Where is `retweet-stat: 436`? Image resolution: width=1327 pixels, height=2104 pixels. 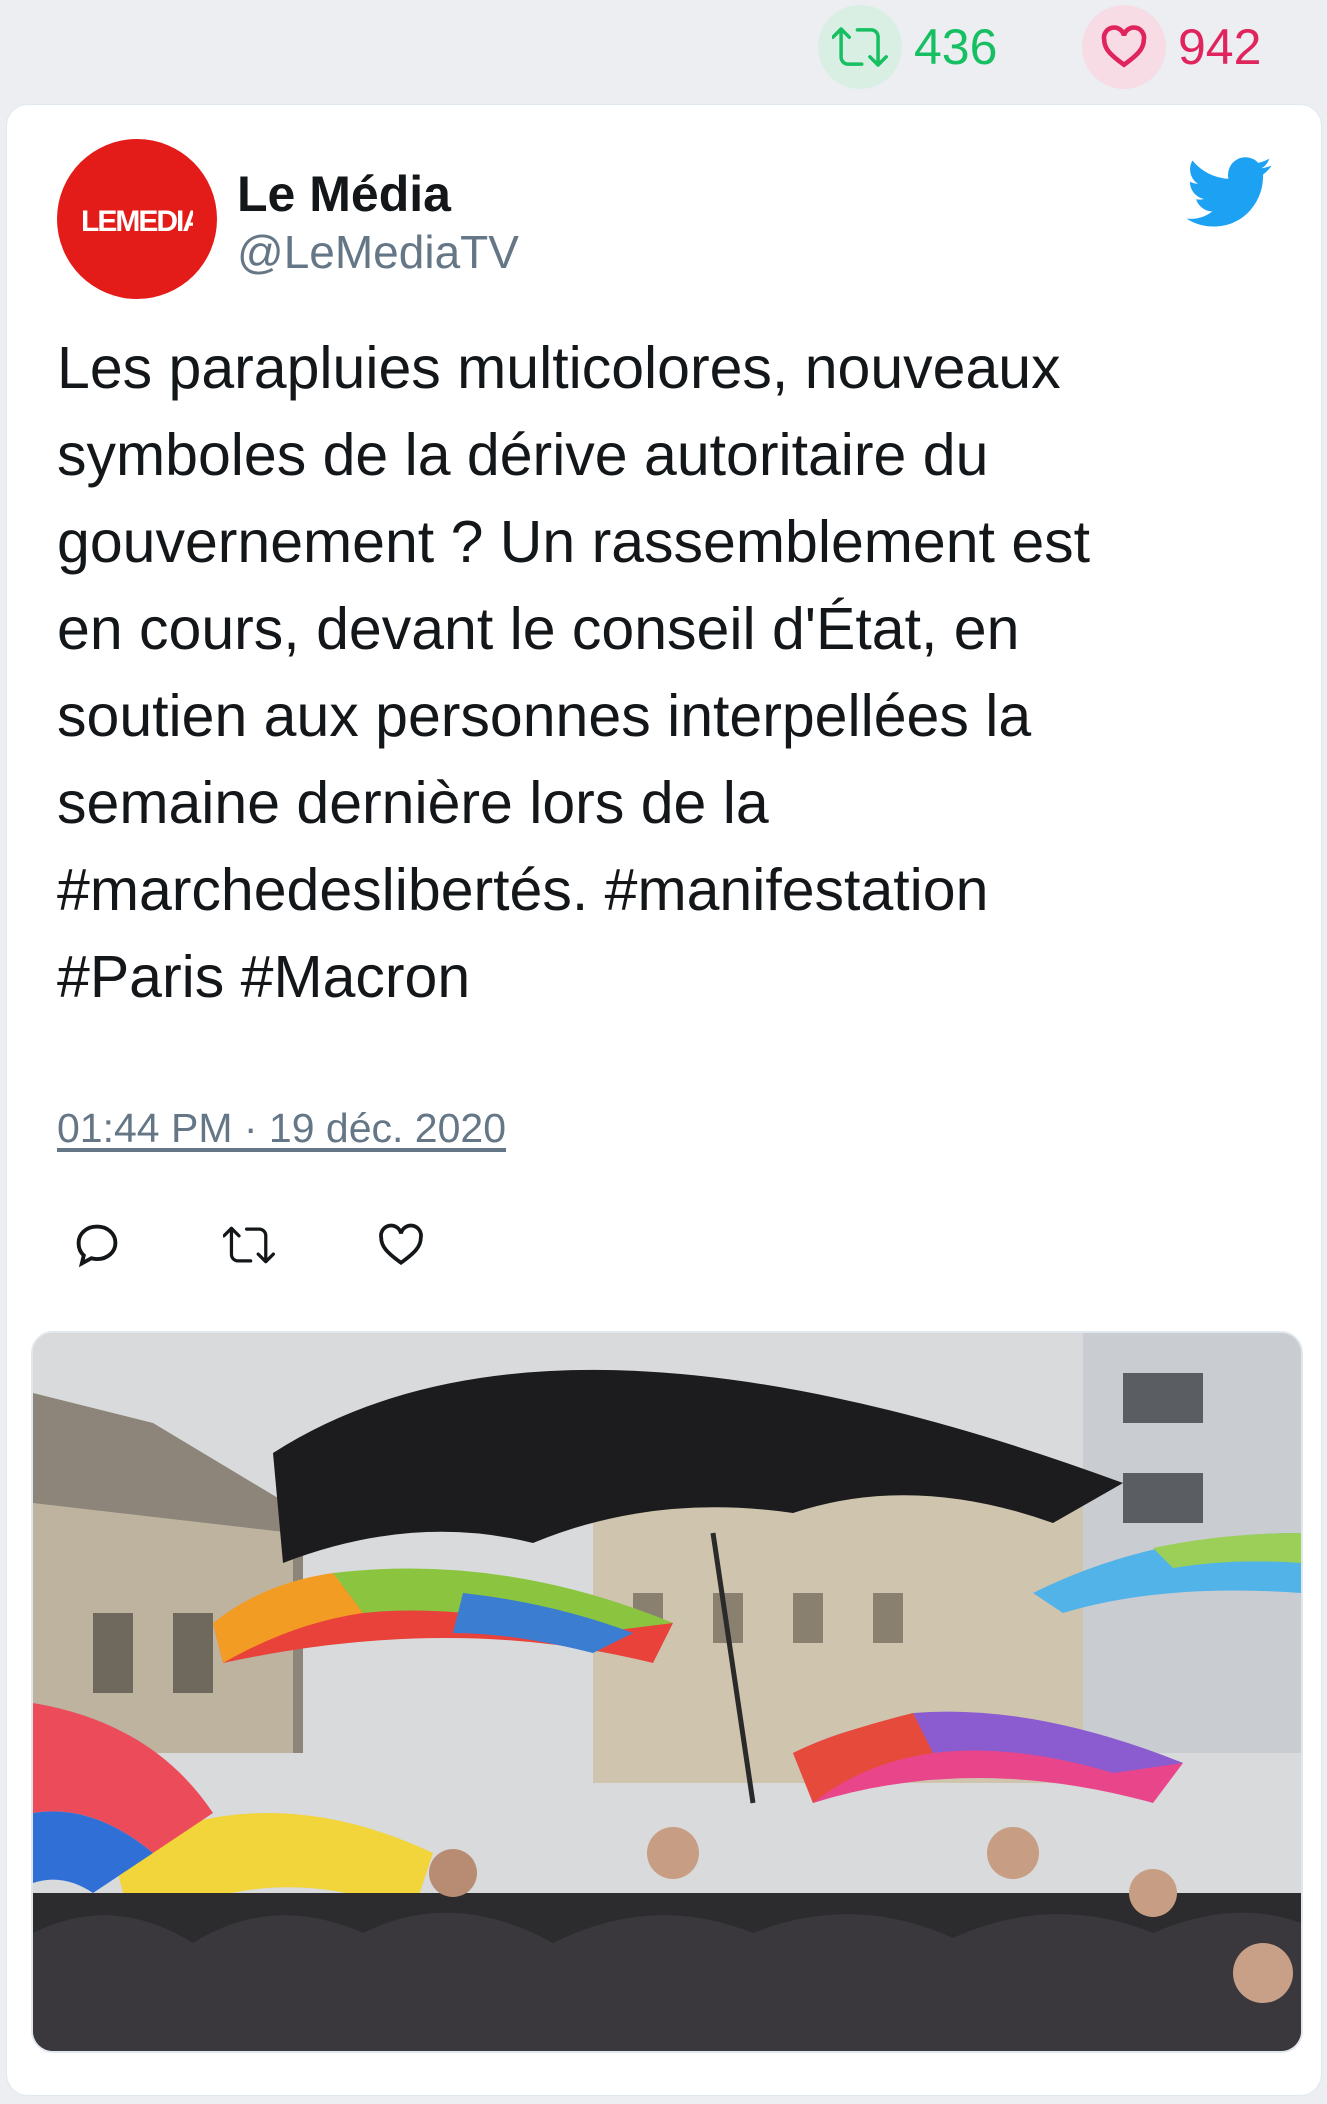
retweet-stat: 436 is located at coordinates (908, 47).